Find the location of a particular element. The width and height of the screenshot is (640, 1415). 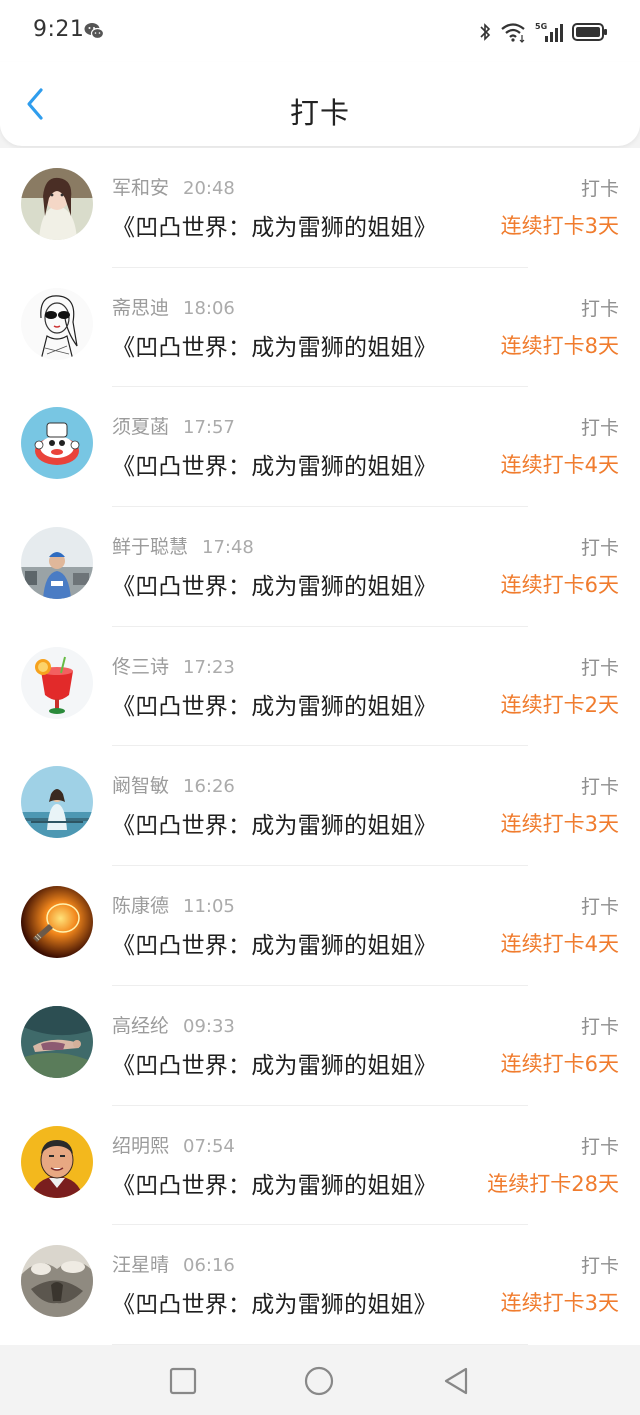

user-name: 佟三诗 is located at coordinates (140, 667).